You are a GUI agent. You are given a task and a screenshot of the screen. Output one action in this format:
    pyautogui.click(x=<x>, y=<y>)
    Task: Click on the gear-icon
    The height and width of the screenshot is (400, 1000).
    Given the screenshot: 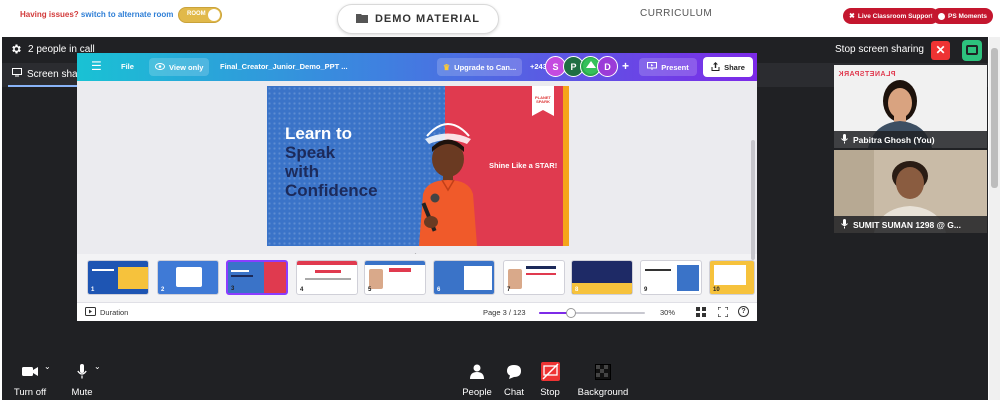 What is the action you would take?
    pyautogui.click(x=16, y=50)
    